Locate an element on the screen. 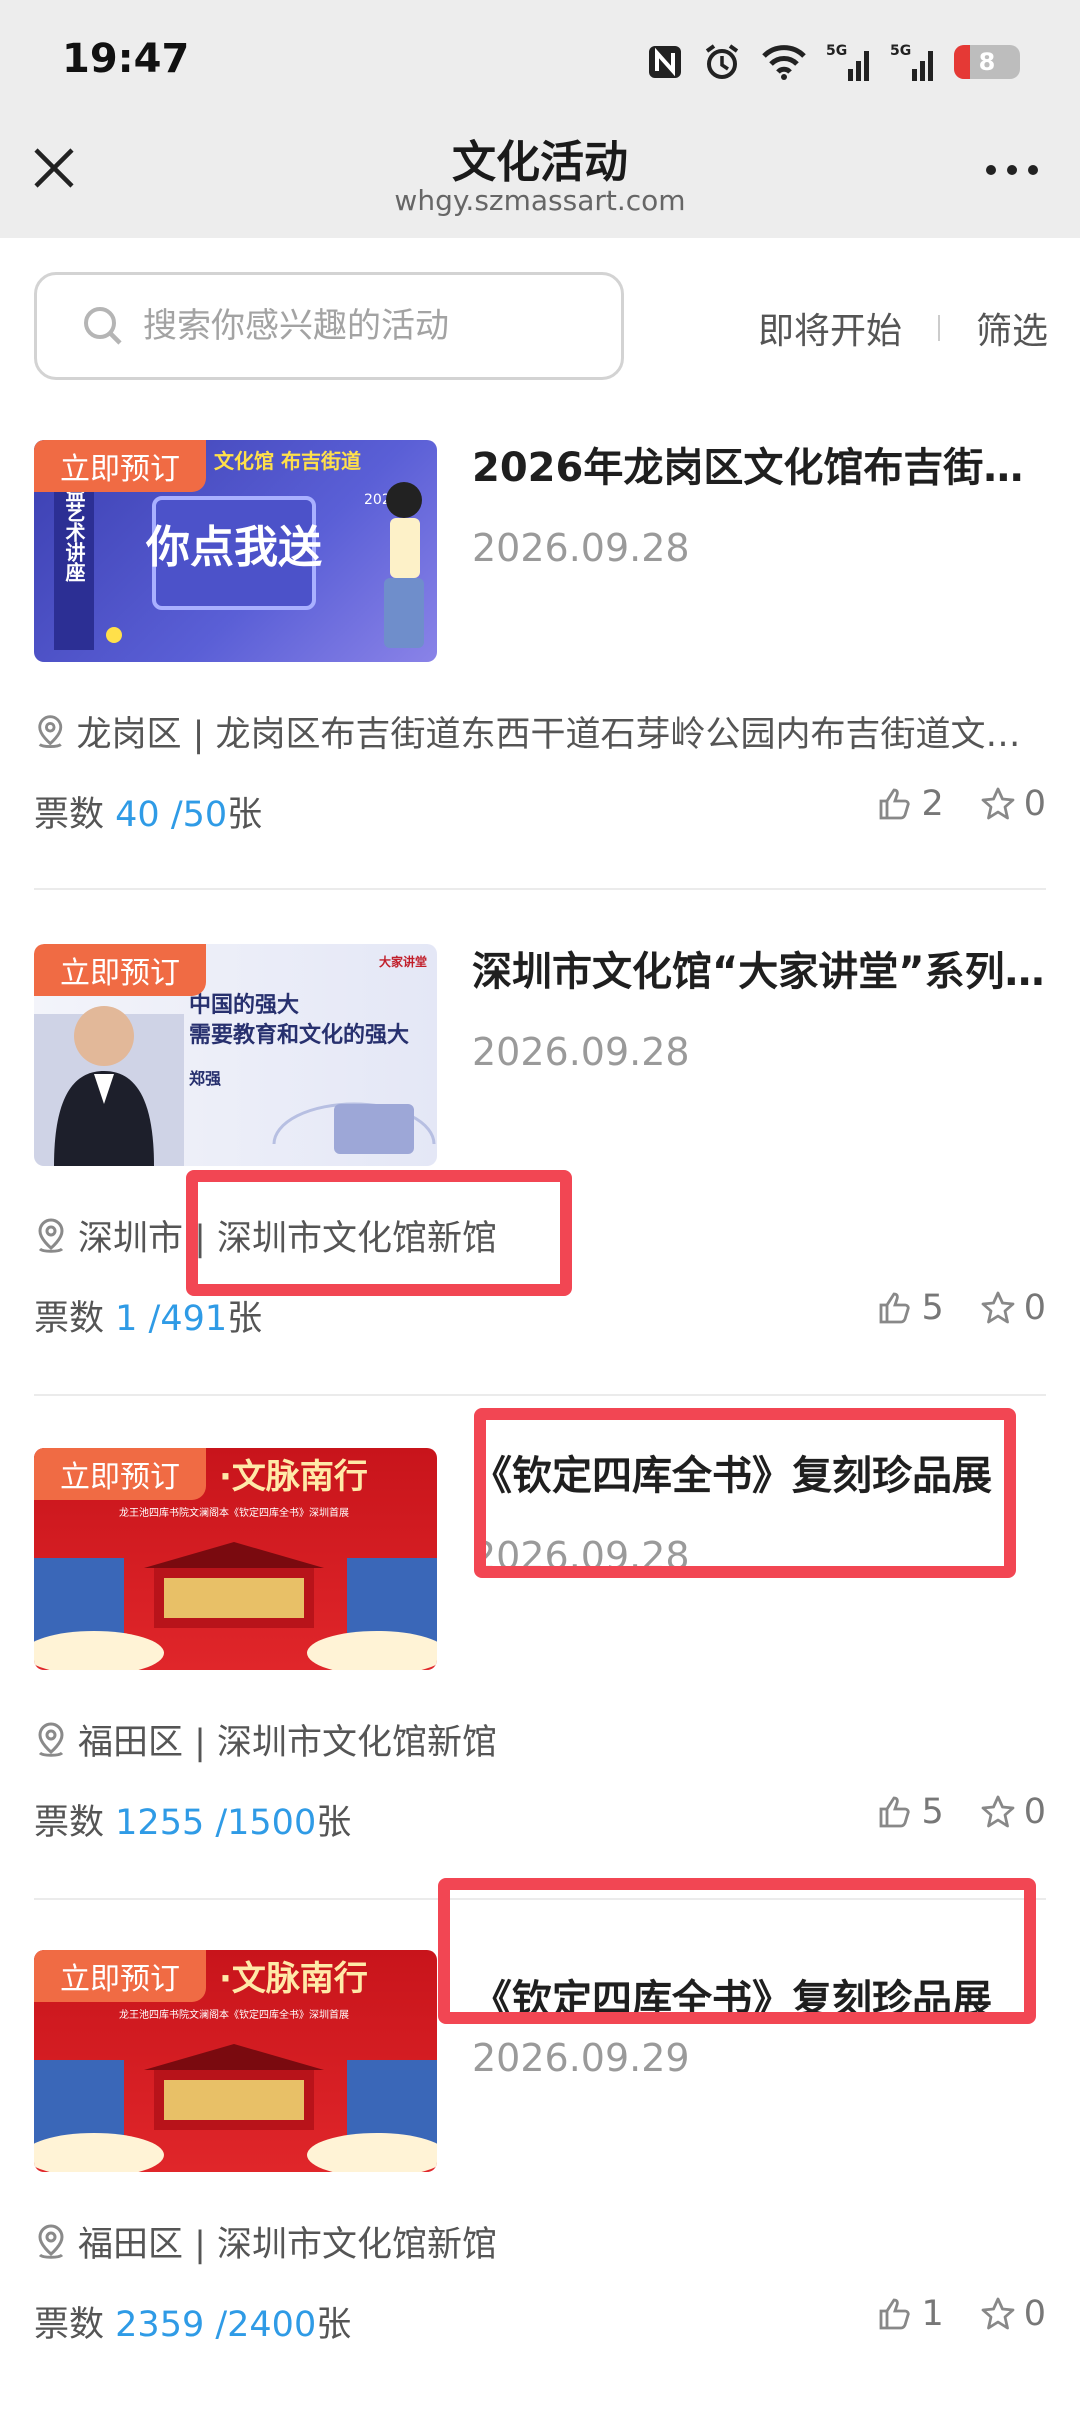 Image resolution: width=1080 pixels, height=2420 pixels. ticket-count: 票数 1 /491张 is located at coordinates (148, 1315).